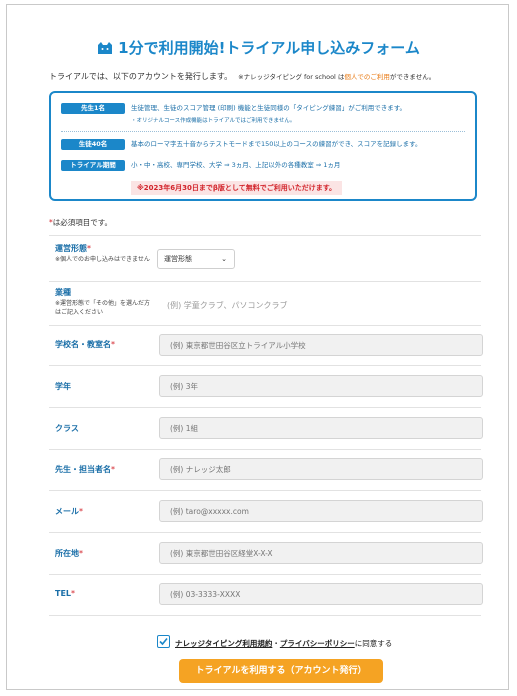 Image resolution: width=517 pixels, height=696 pixels. Describe the element at coordinates (93, 144) in the screenshot. I see `badge-students: 生徒40名` at that location.